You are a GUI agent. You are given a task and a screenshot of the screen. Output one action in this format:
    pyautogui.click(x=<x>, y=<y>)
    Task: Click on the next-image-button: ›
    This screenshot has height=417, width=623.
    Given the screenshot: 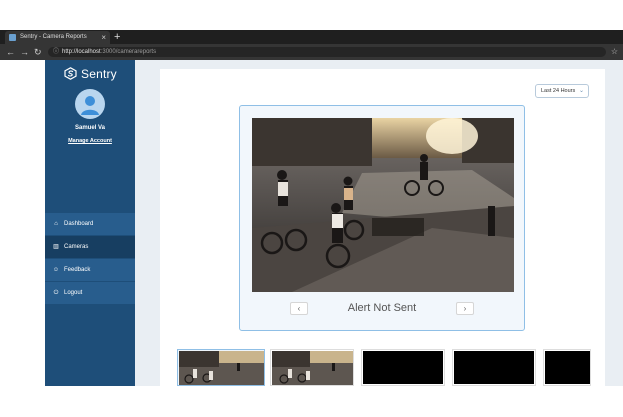 What is the action you would take?
    pyautogui.click(x=465, y=308)
    